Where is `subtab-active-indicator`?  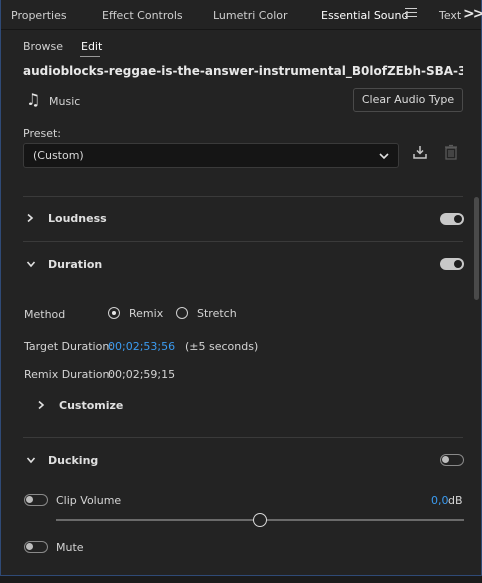
subtab-active-indicator is located at coordinates (90, 56).